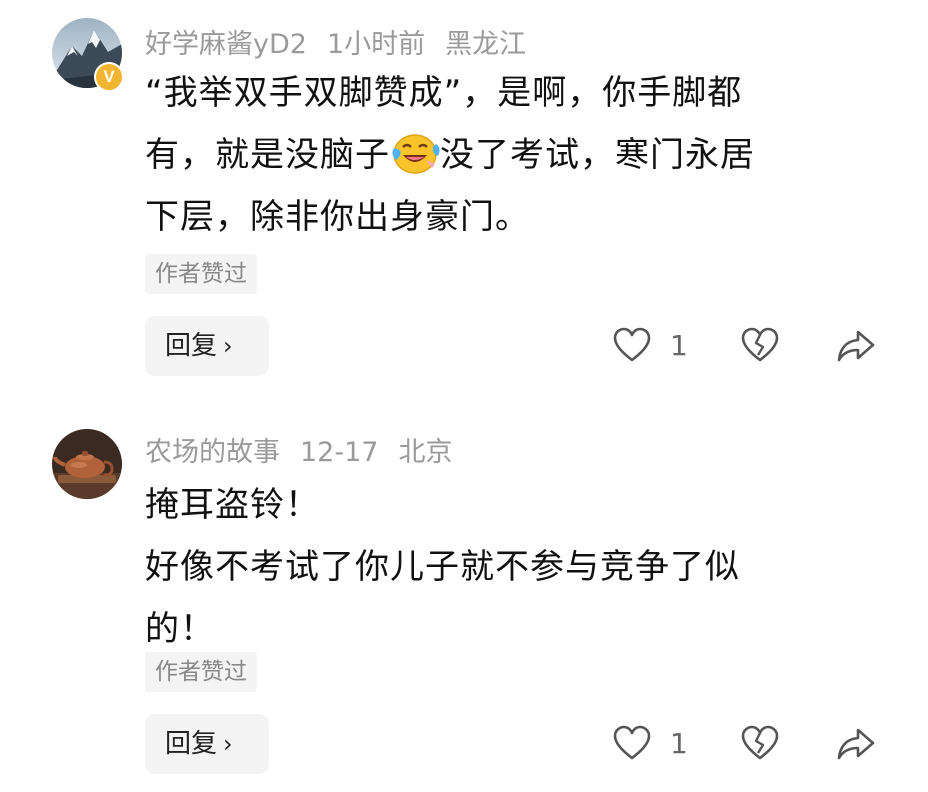  Describe the element at coordinates (415, 153) in the screenshot. I see `laughing-crying-emoji-icon` at that location.